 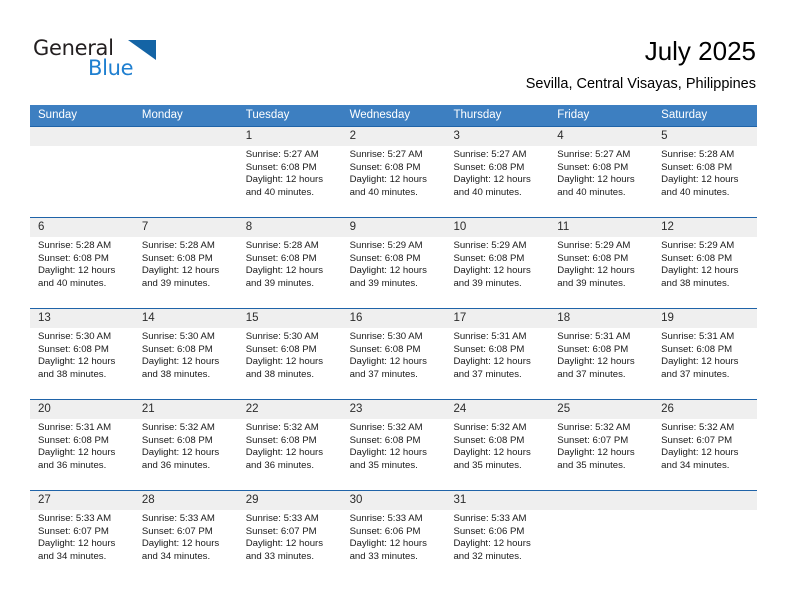 What do you see at coordinates (185, 500) in the screenshot?
I see `day-number-band: 28` at bounding box center [185, 500].